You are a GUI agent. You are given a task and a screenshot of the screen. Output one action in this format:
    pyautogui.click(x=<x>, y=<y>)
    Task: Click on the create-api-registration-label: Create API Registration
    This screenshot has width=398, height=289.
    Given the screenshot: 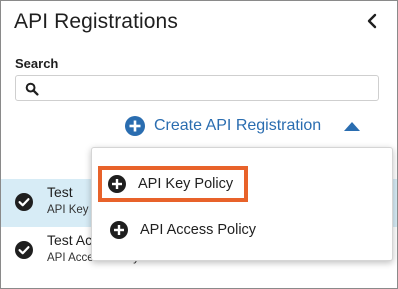 What is the action you would take?
    pyautogui.click(x=238, y=125)
    